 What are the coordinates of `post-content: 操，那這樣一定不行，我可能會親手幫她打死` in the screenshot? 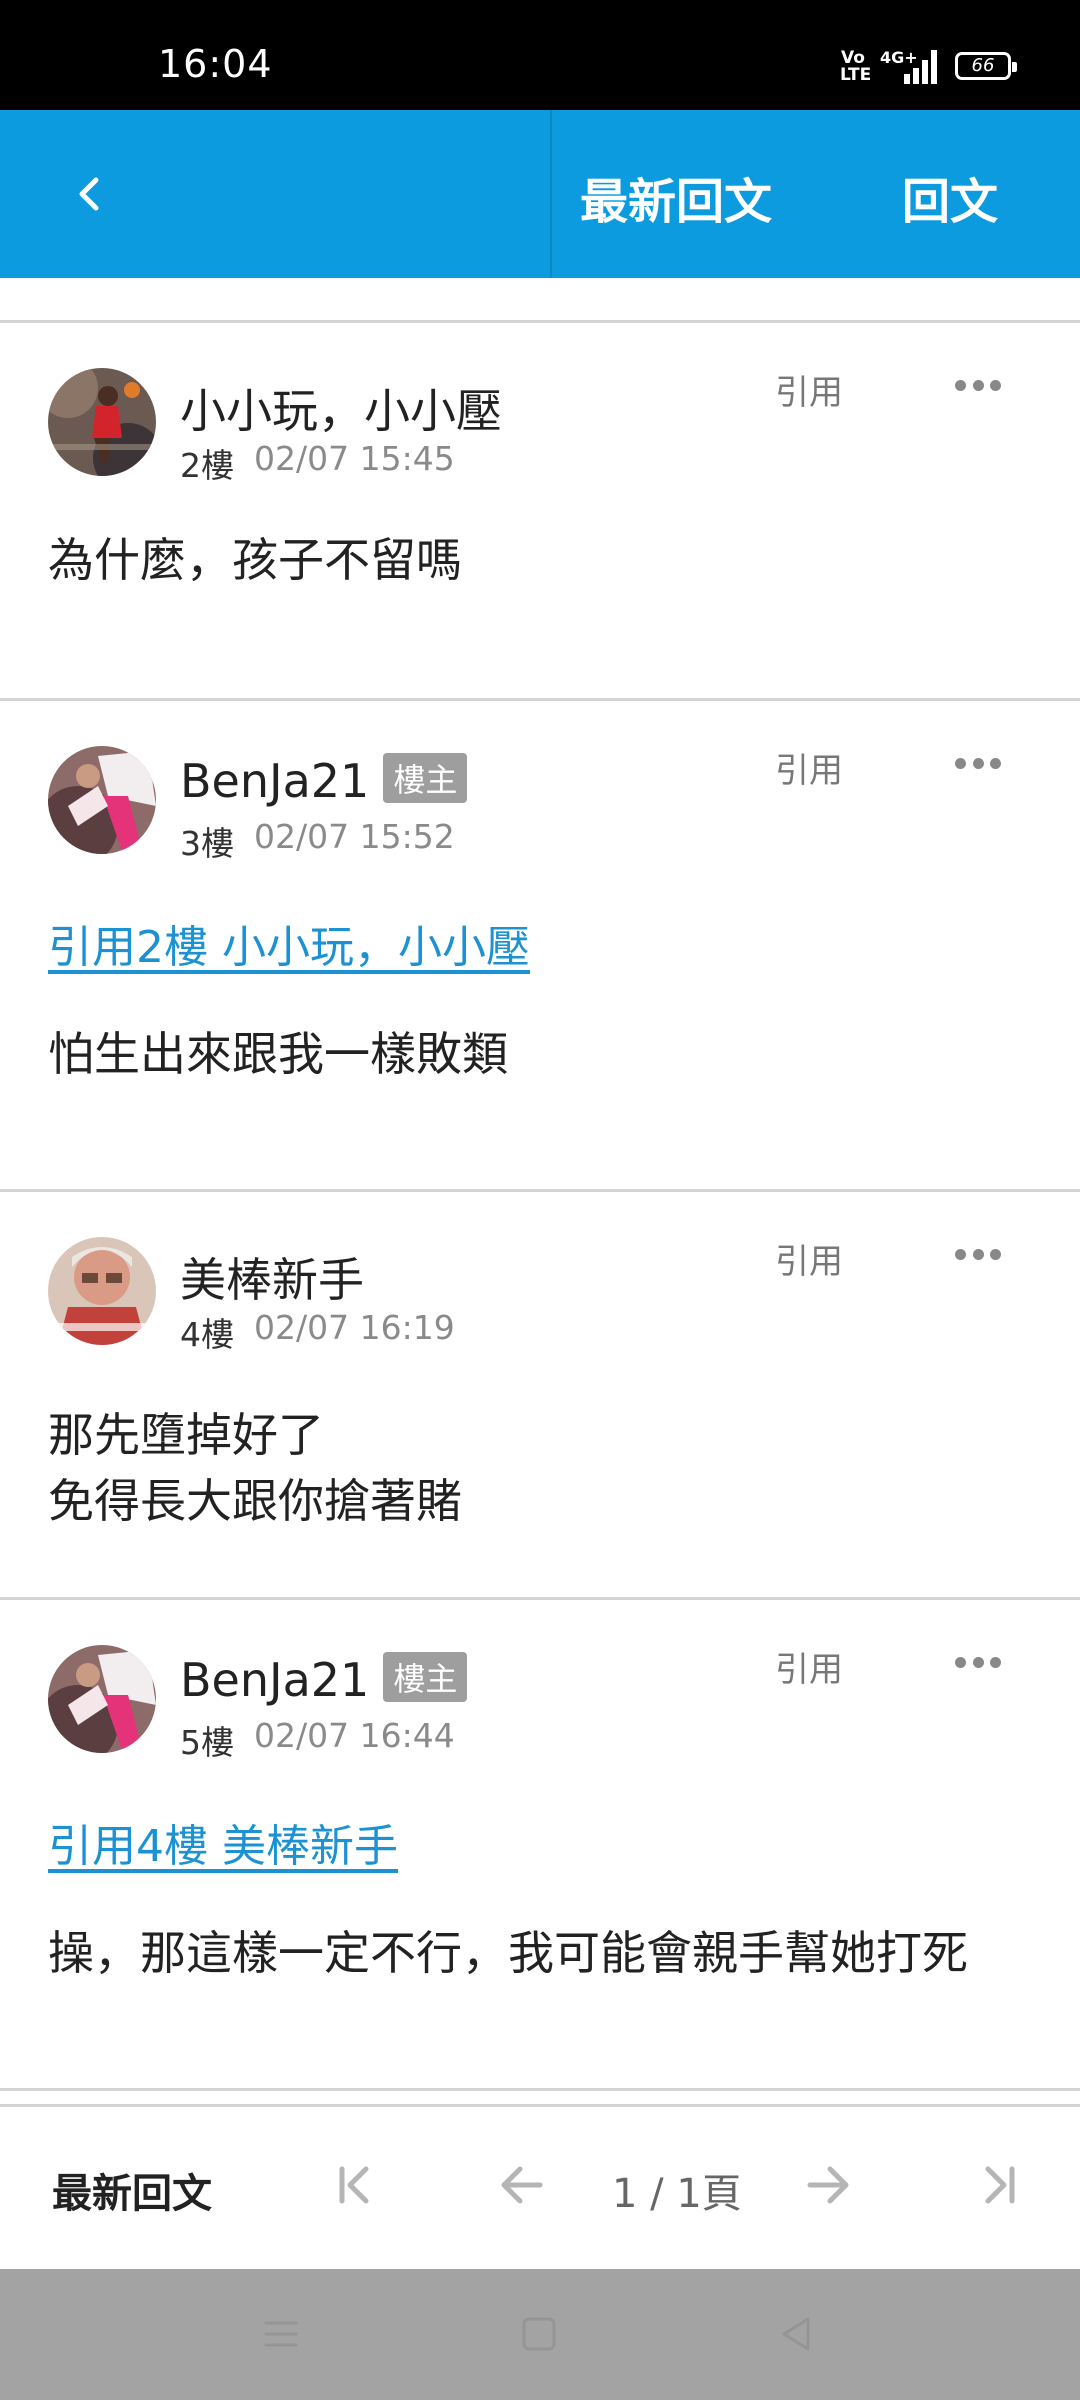 It's located at (508, 1953).